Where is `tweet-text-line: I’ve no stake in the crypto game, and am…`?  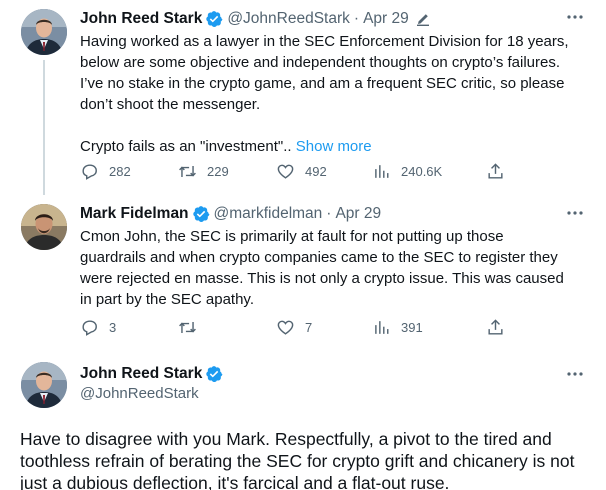
tweet-text-line: I’ve no stake in the crypto game, and am… is located at coordinates (322, 83).